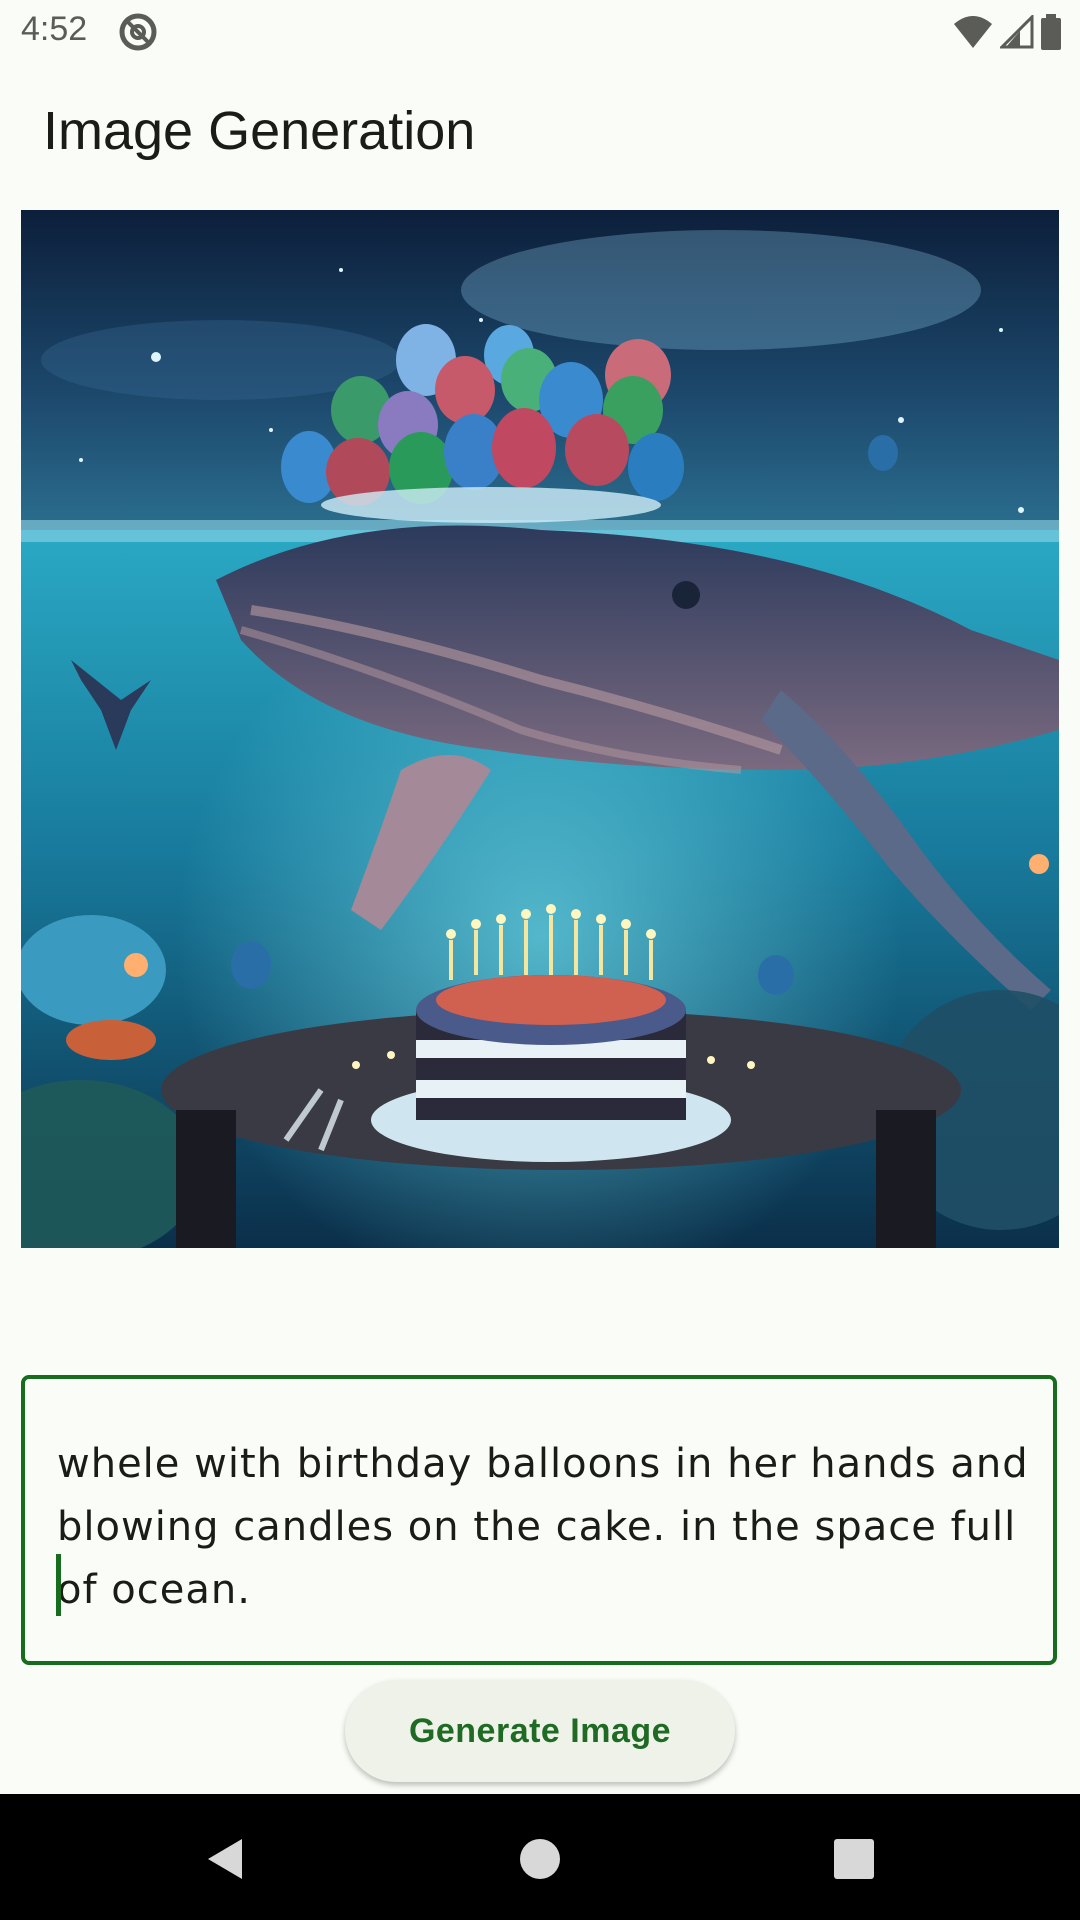 Image resolution: width=1080 pixels, height=1920 pixels. Describe the element at coordinates (138, 32) in the screenshot. I see `do-not-disturb-icon` at that location.